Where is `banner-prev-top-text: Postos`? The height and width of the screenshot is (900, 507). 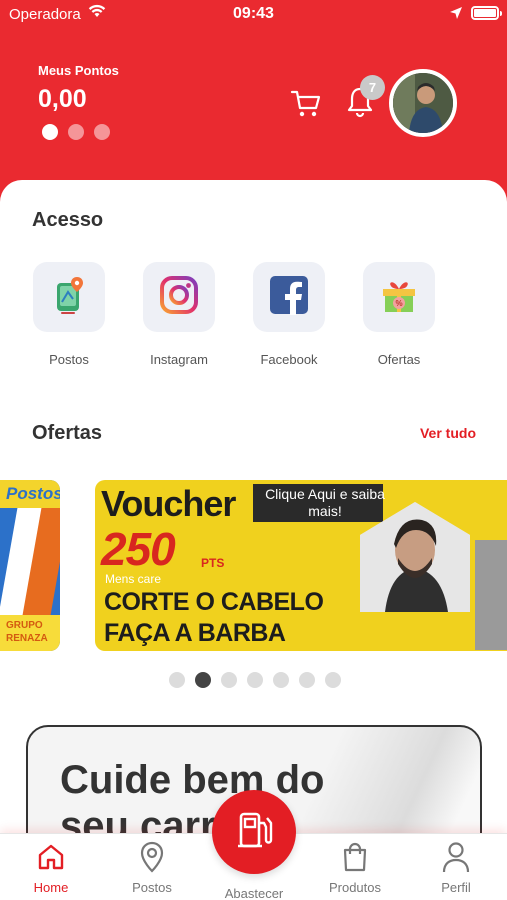
banner-prev-top-text: Postos is located at coordinates (30, 494).